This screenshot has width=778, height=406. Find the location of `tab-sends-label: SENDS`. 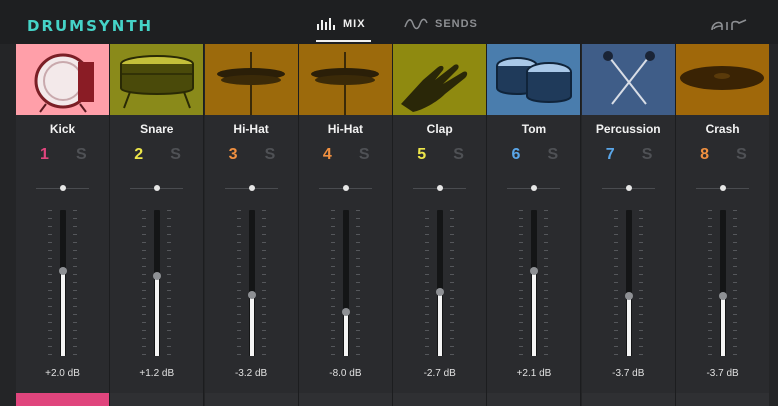

tab-sends-label: SENDS is located at coordinates (456, 24).